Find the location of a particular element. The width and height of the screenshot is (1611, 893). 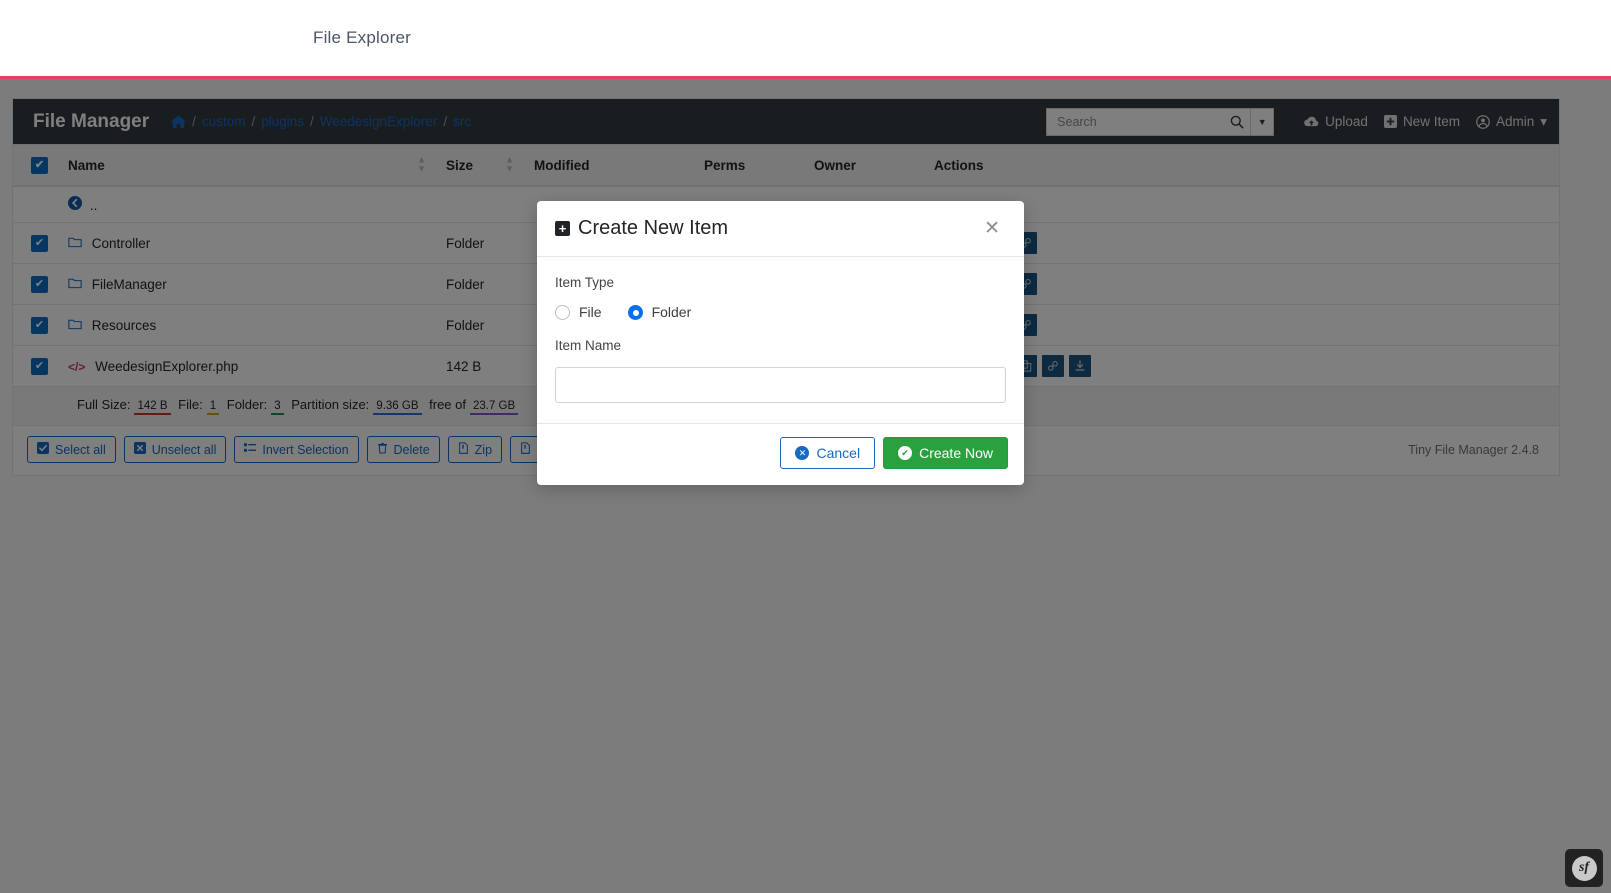

debug-toolbar-button: sf is located at coordinates (1584, 868).